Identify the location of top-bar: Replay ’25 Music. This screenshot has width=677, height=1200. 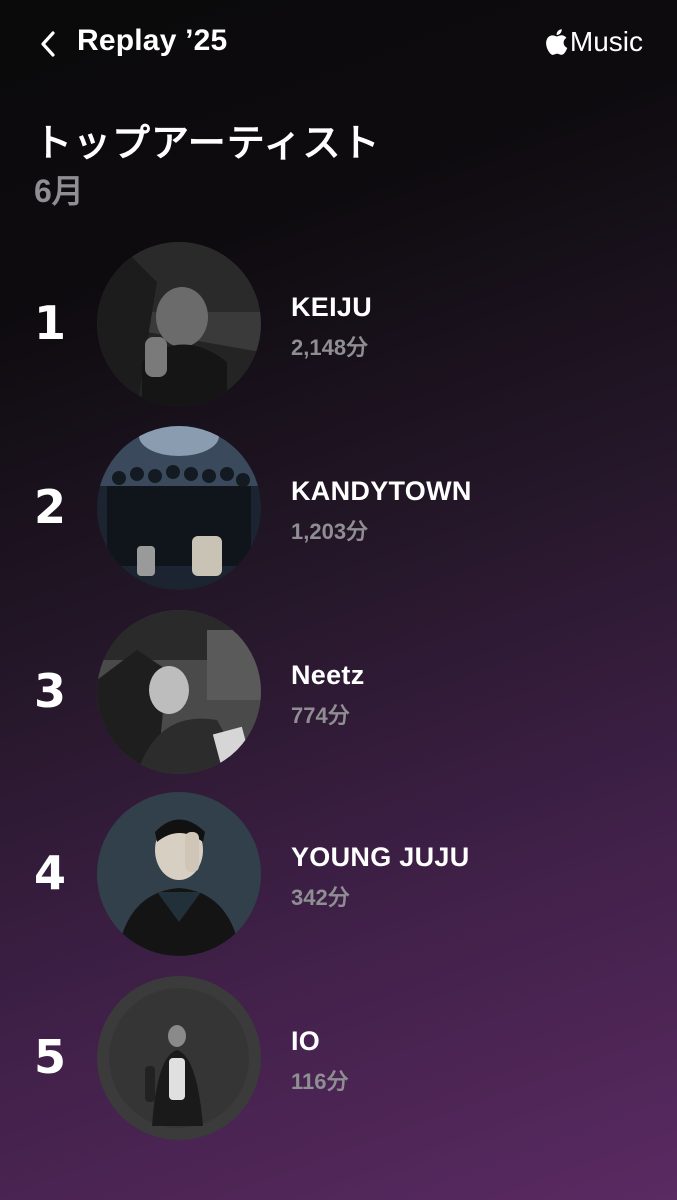
(338, 44).